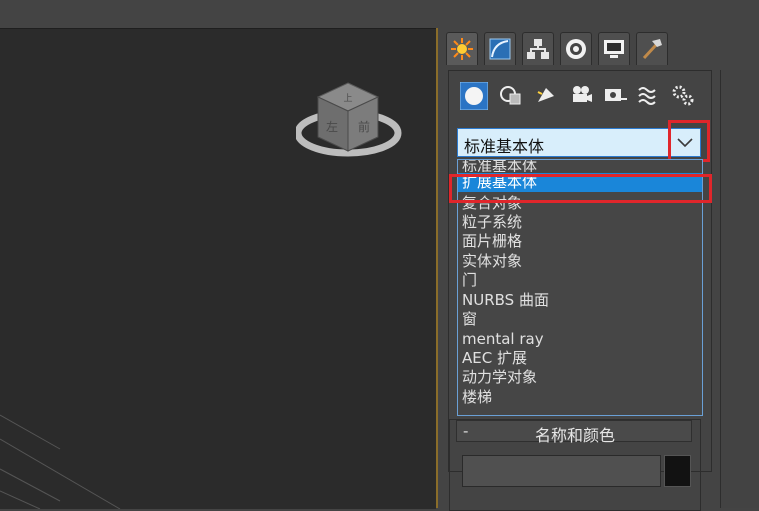 The width and height of the screenshot is (759, 511). Describe the element at coordinates (580, 339) in the screenshot. I see `dropdown-option: mental ray` at that location.